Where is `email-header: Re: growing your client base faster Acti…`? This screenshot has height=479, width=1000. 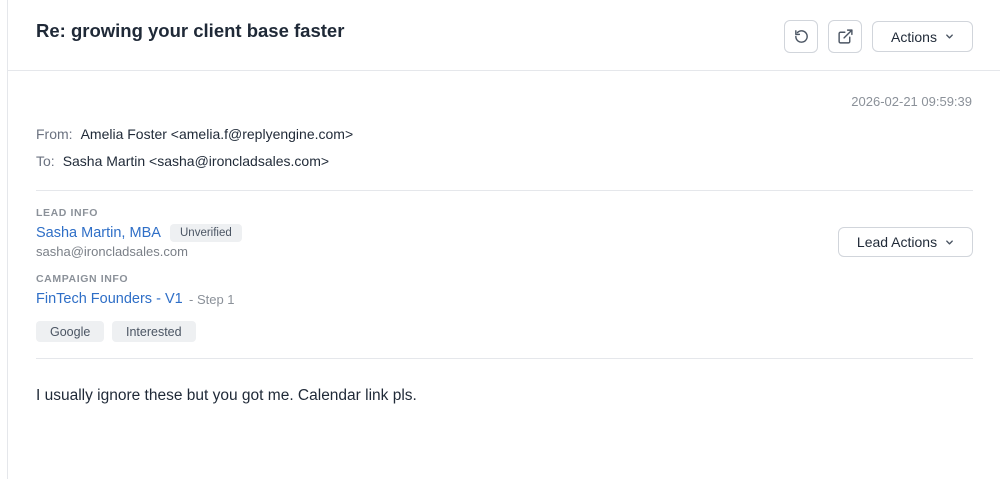
email-header: Re: growing your client base faster Acti… is located at coordinates (504, 35).